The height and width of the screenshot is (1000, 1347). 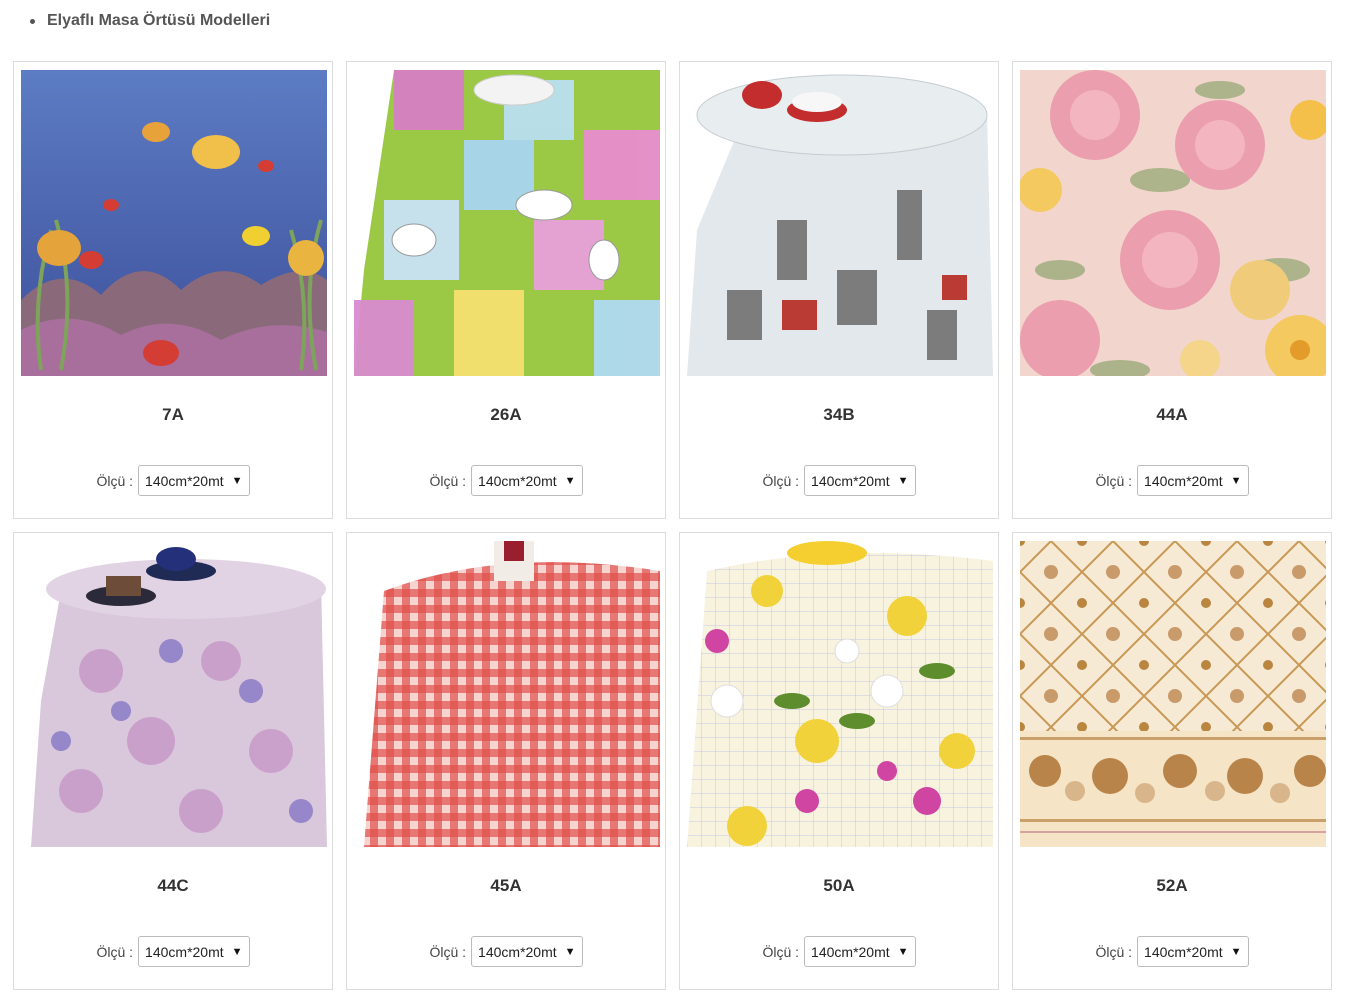 I want to click on product-card: 44A Ölçü : 140cm*20mt ▼, so click(x=1172, y=290).